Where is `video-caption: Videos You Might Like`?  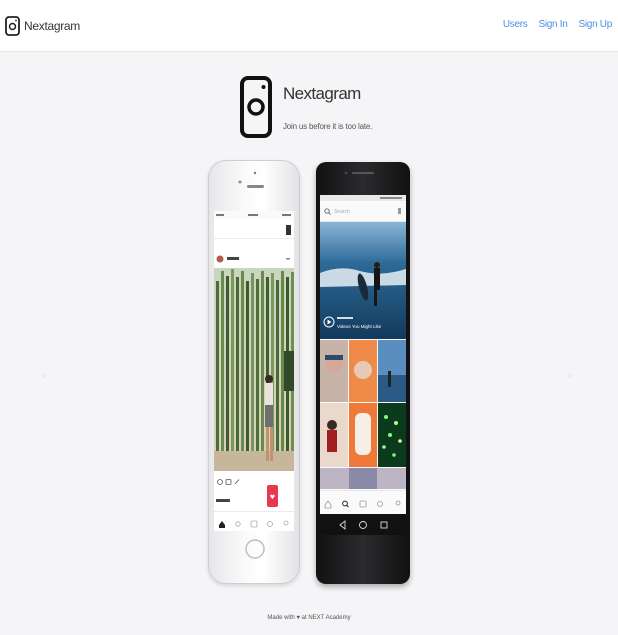 video-caption: Videos You Might Like is located at coordinates (359, 326).